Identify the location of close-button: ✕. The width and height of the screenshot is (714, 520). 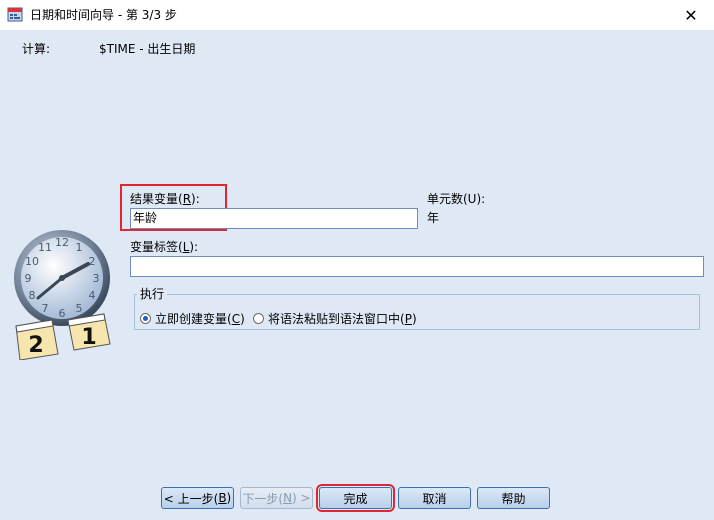
(691, 15).